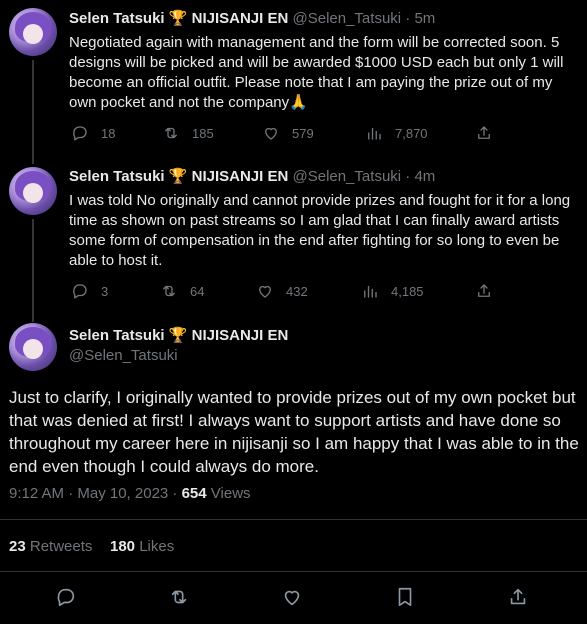  I want to click on timestamp: 9:12 AM · May 10, 2023 ·, so click(95, 493).